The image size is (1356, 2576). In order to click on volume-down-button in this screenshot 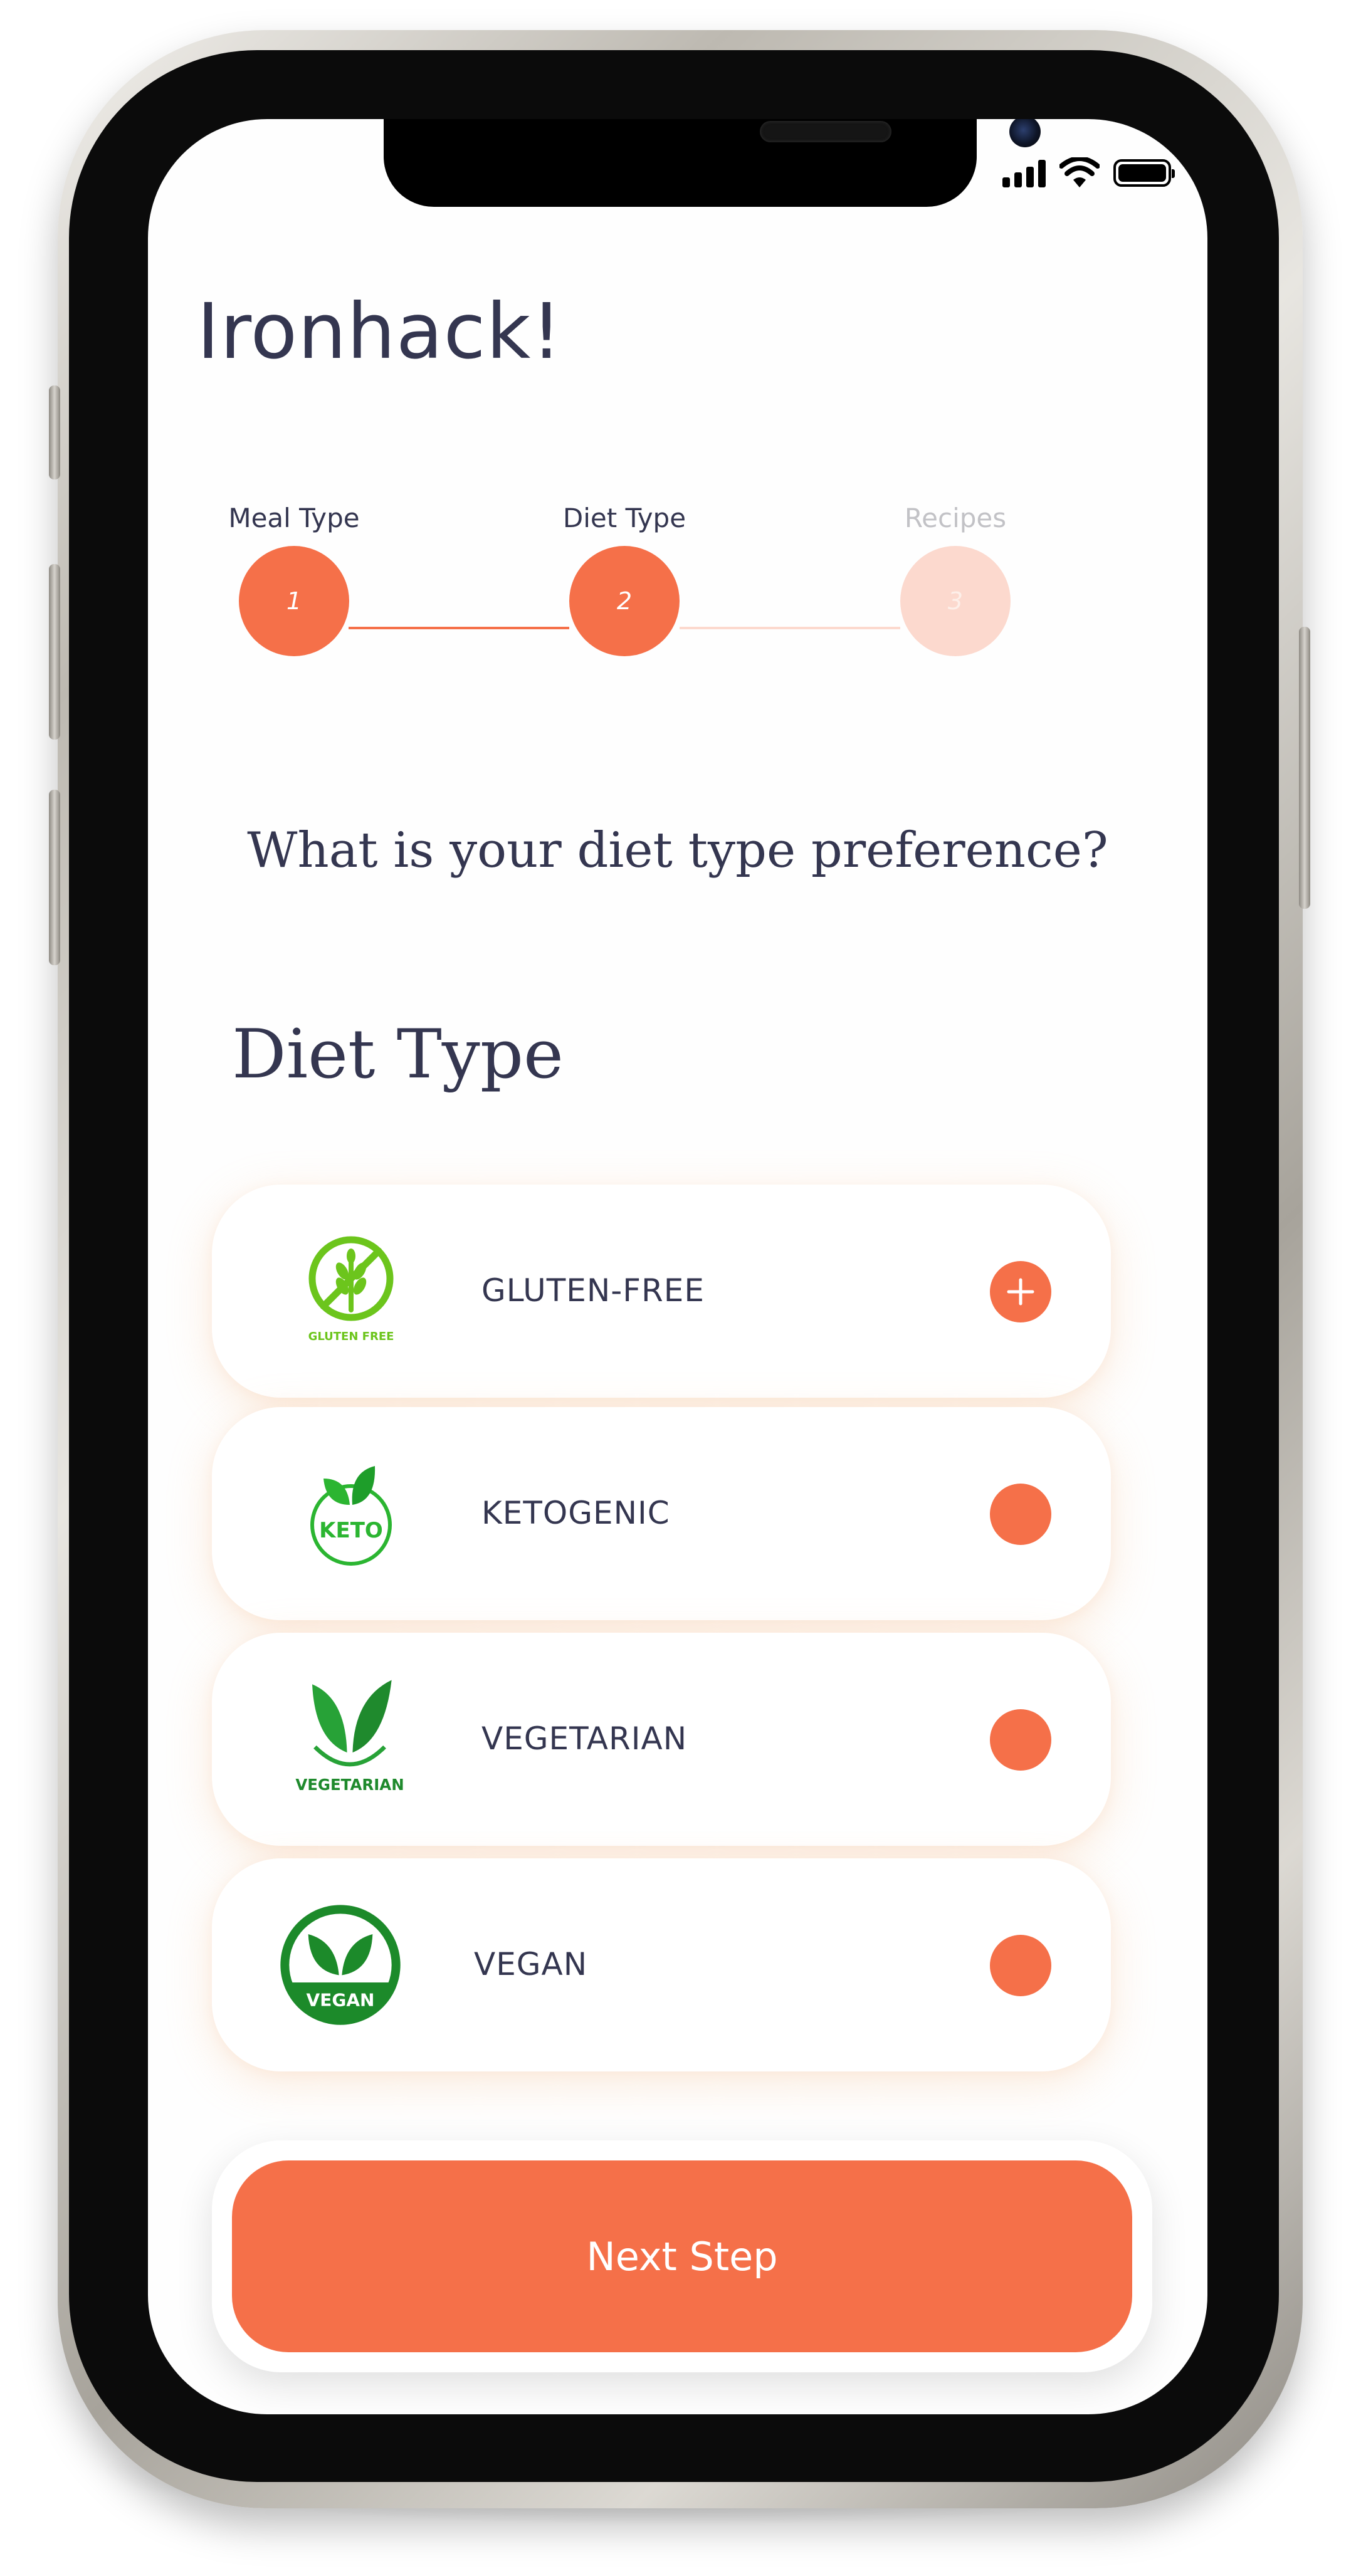, I will do `click(55, 877)`.